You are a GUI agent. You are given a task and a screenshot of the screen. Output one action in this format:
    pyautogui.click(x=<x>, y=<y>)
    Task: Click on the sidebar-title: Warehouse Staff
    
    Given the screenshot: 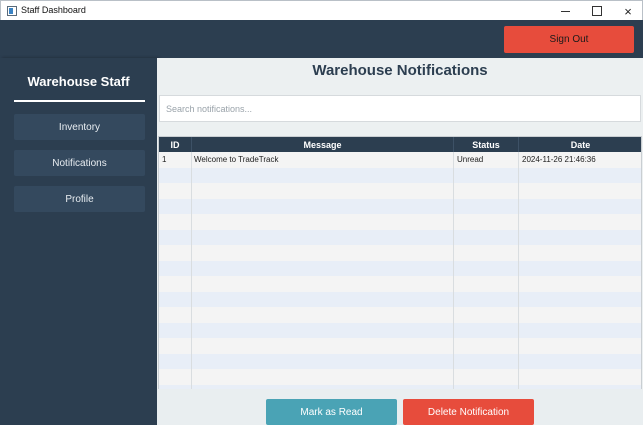 What is the action you would take?
    pyautogui.click(x=78, y=81)
    